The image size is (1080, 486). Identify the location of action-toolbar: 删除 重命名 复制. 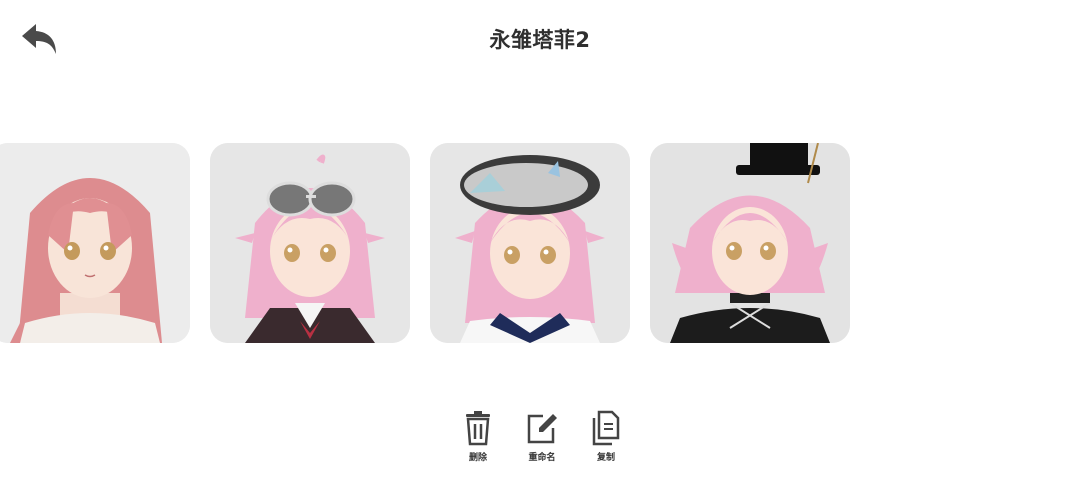
(542, 435).